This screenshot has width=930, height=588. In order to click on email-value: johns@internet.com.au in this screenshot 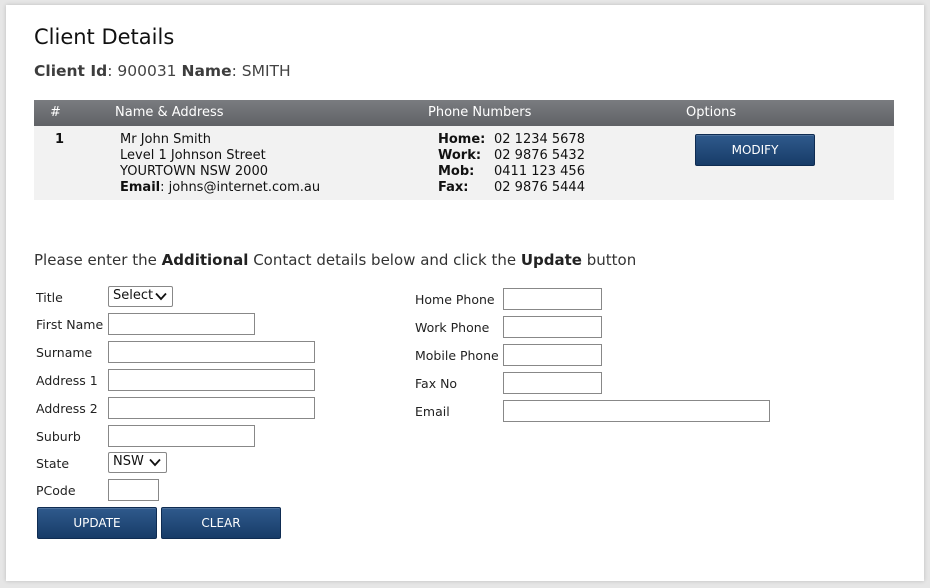, I will do `click(244, 187)`.